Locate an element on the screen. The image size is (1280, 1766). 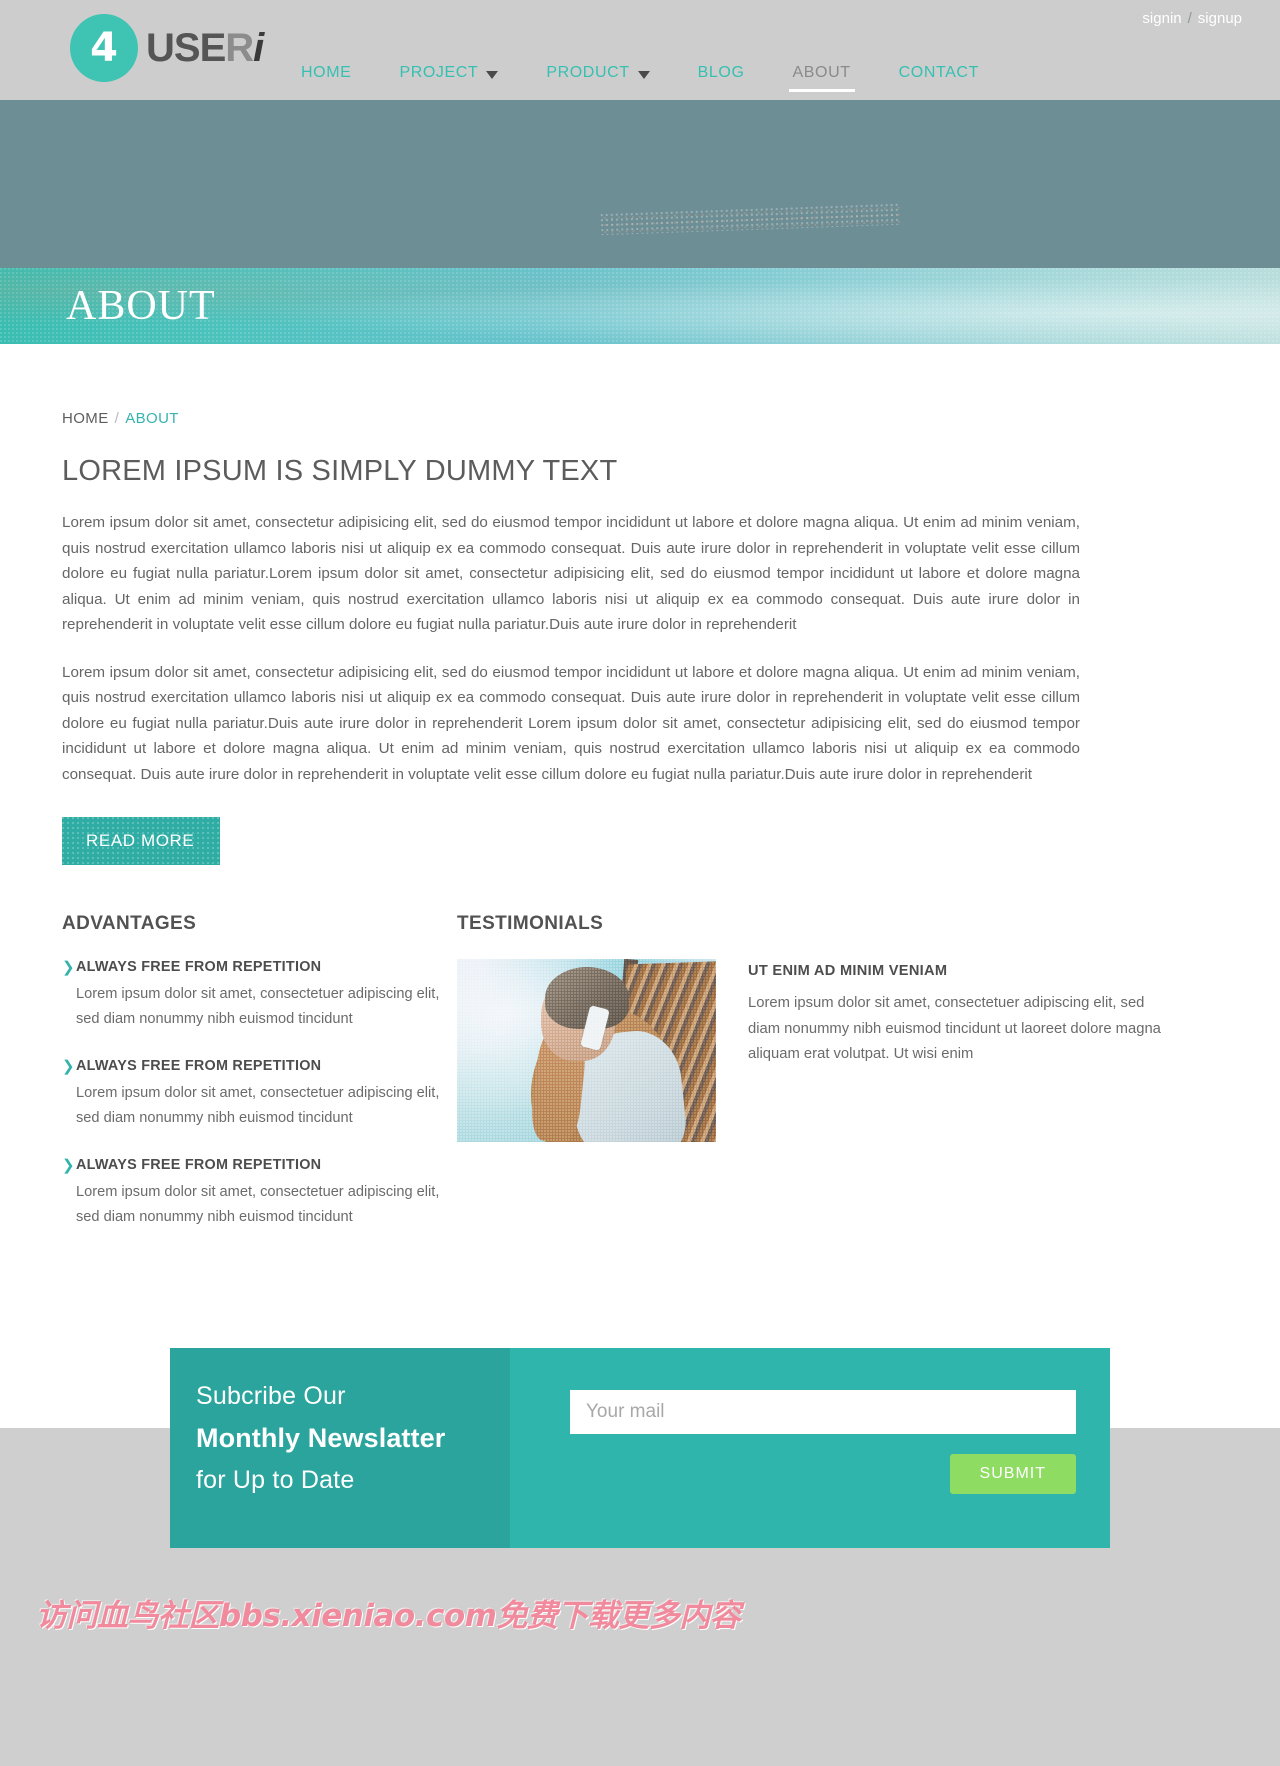
nav-label-contact: CONTACT is located at coordinates (938, 72).